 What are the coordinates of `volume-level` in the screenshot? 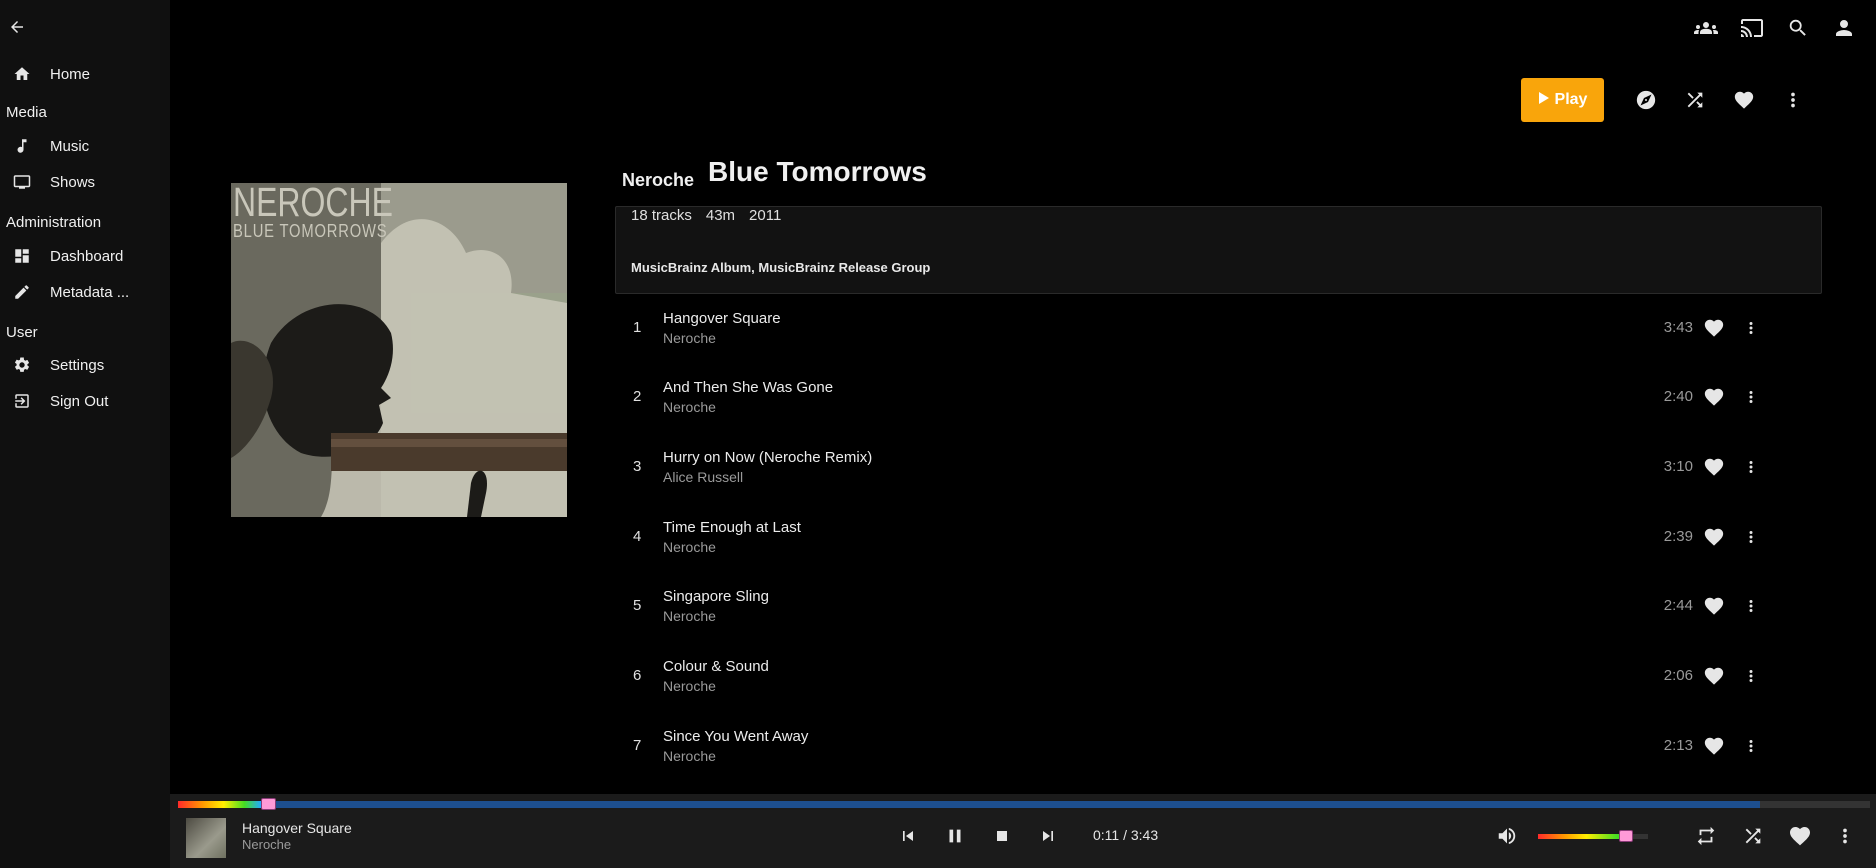 It's located at (1582, 836).